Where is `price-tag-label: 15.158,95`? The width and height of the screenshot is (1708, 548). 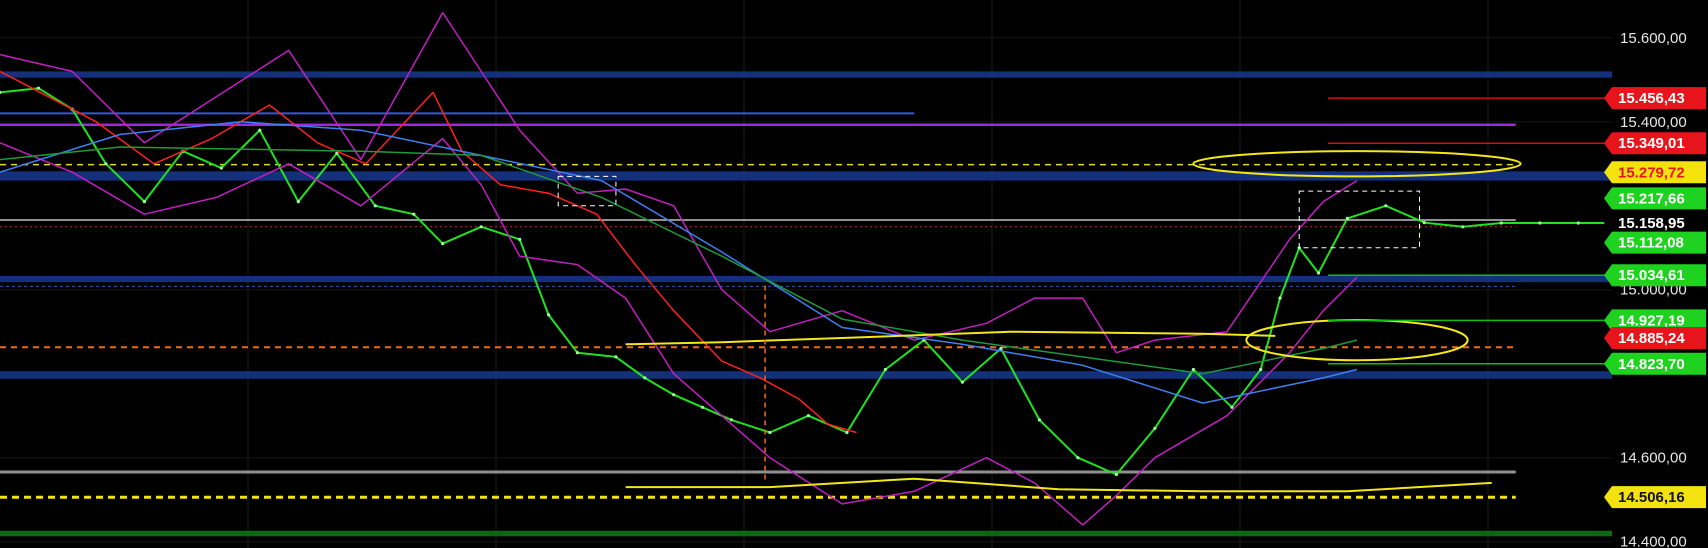 price-tag-label: 15.158,95 is located at coordinates (1651, 223).